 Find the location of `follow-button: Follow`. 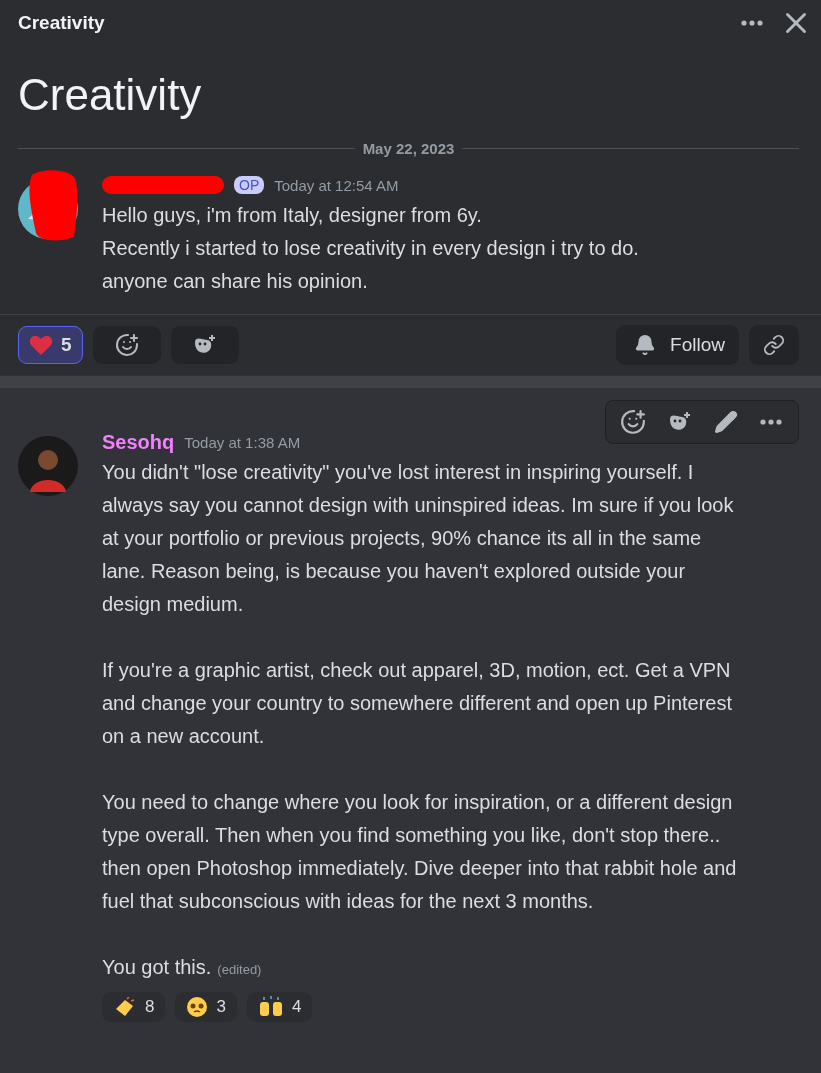

follow-button: Follow is located at coordinates (677, 345).